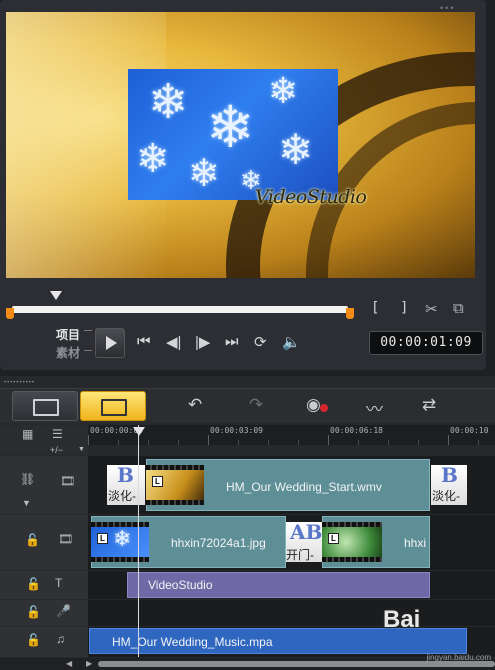 This screenshot has width=495, height=670. Describe the element at coordinates (404, 308) in the screenshot. I see `mark-out-button: ]` at that location.